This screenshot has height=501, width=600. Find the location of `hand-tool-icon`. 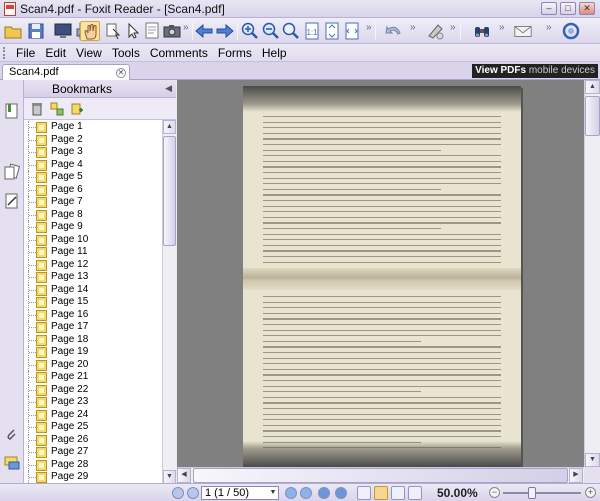

hand-tool-icon is located at coordinates (90, 31).